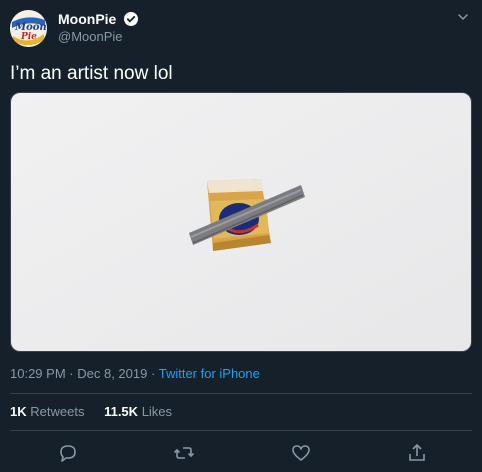 The width and height of the screenshot is (482, 472). What do you see at coordinates (18, 411) in the screenshot?
I see `retweets-count: 1K` at bounding box center [18, 411].